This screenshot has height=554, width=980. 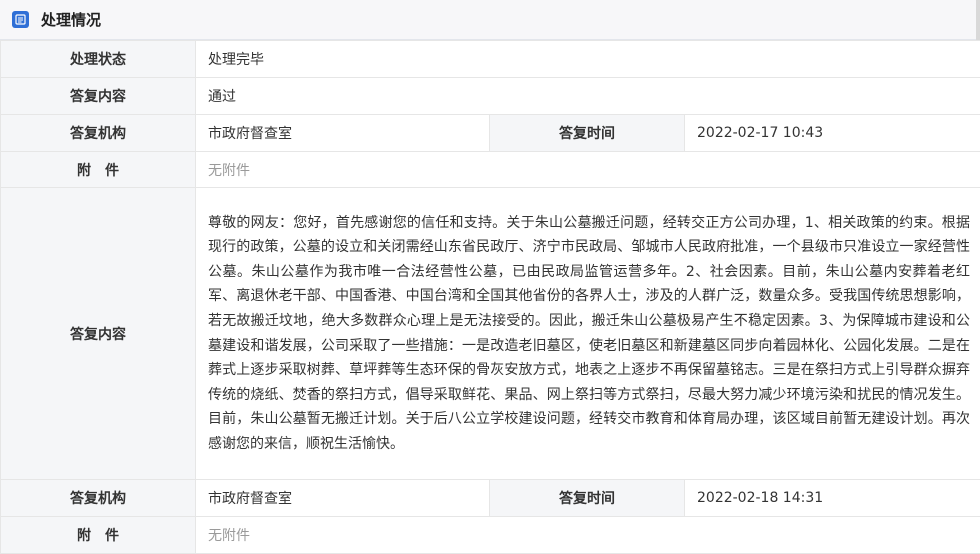 I want to click on table-row-status: 处理状态 处理完毕, so click(x=490, y=59).